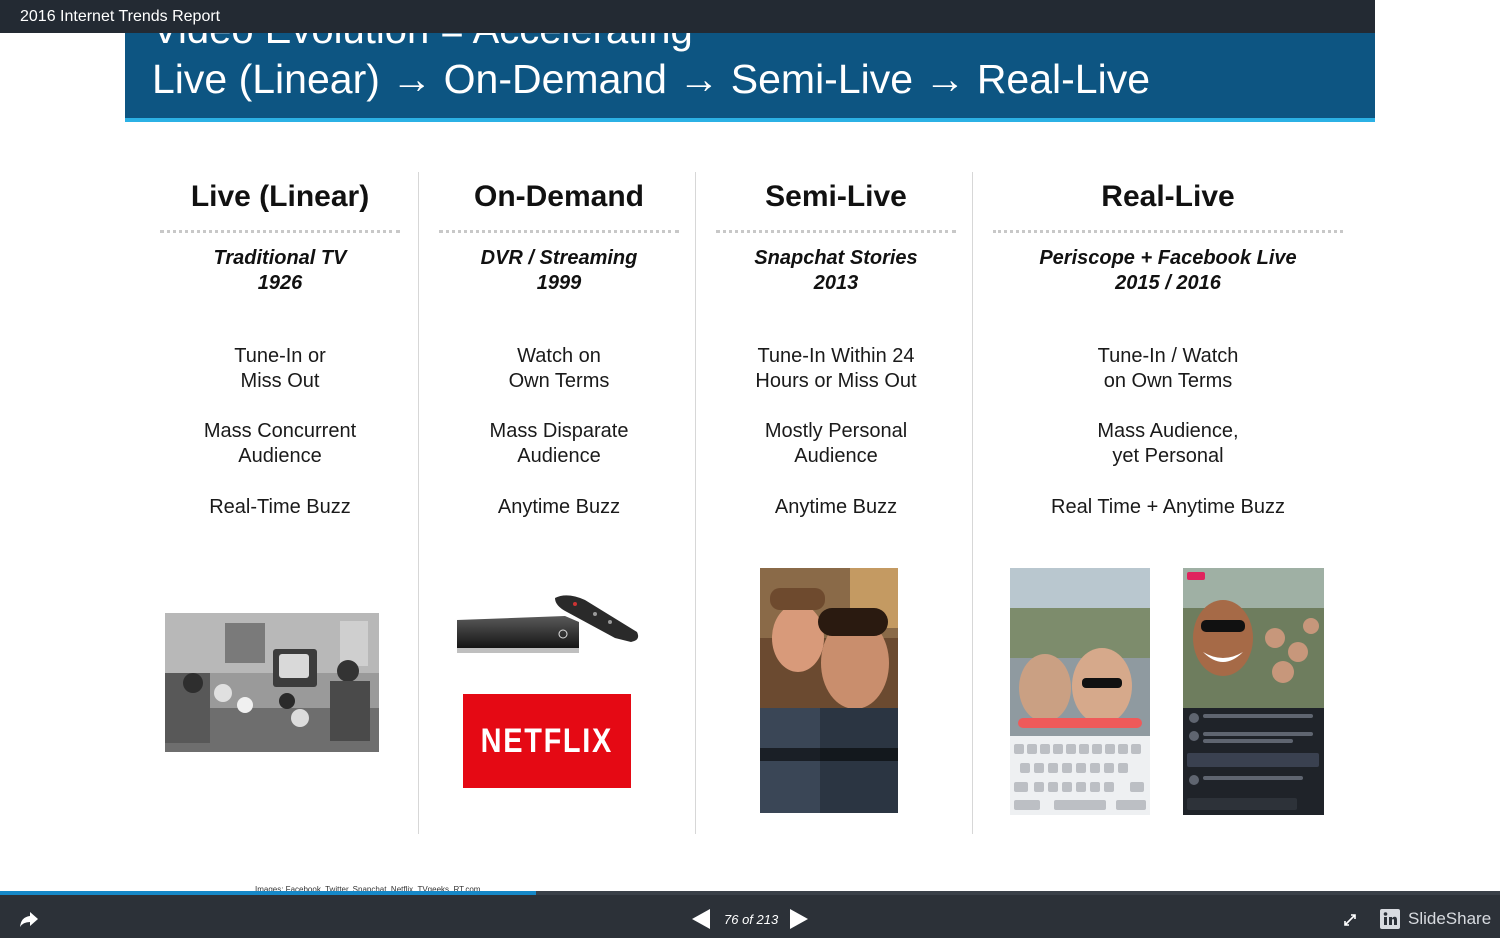  Describe the element at coordinates (29, 919) in the screenshot. I see `share-icon` at that location.